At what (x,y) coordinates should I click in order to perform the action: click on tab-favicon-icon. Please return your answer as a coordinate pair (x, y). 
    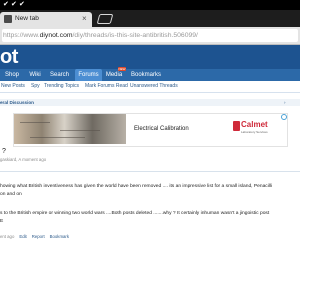
    Looking at the image, I should click on (8, 19).